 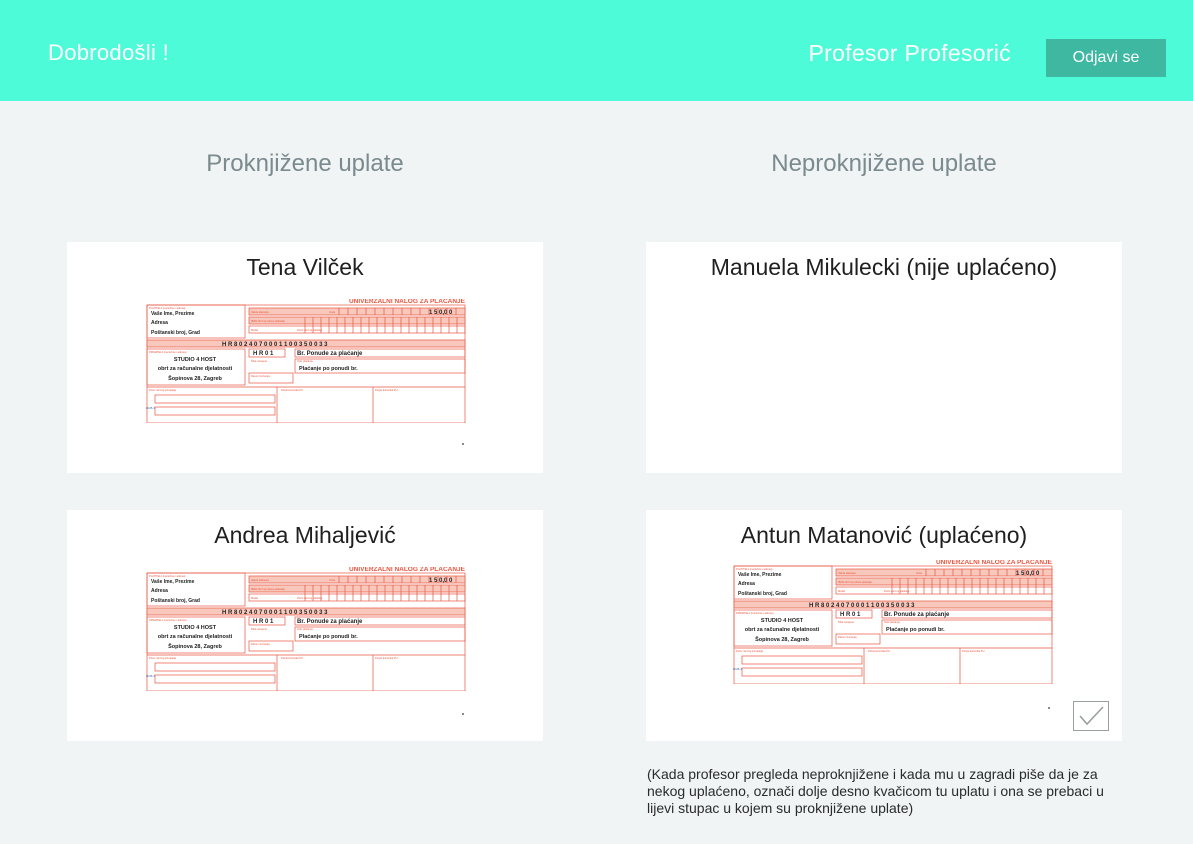 What do you see at coordinates (884, 163) in the screenshot?
I see `unbooked-column-title: Neproknjižene uplate` at bounding box center [884, 163].